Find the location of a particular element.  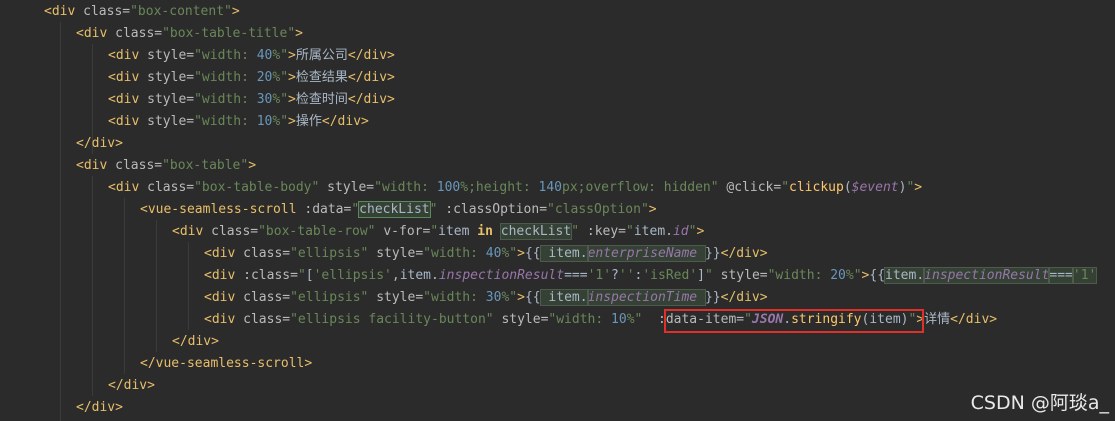

code-token: clickup is located at coordinates (816, 187).